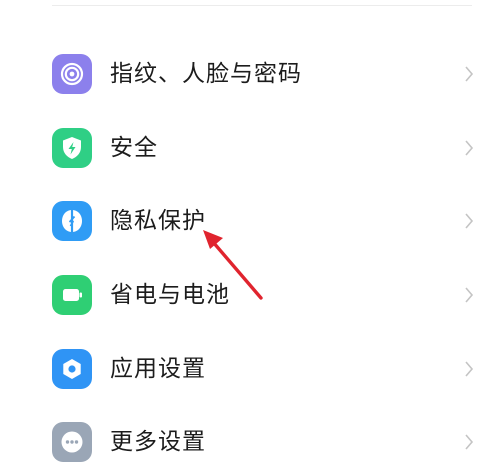 The image size is (490, 472). Describe the element at coordinates (72, 442) in the screenshot. I see `more-icon` at that location.